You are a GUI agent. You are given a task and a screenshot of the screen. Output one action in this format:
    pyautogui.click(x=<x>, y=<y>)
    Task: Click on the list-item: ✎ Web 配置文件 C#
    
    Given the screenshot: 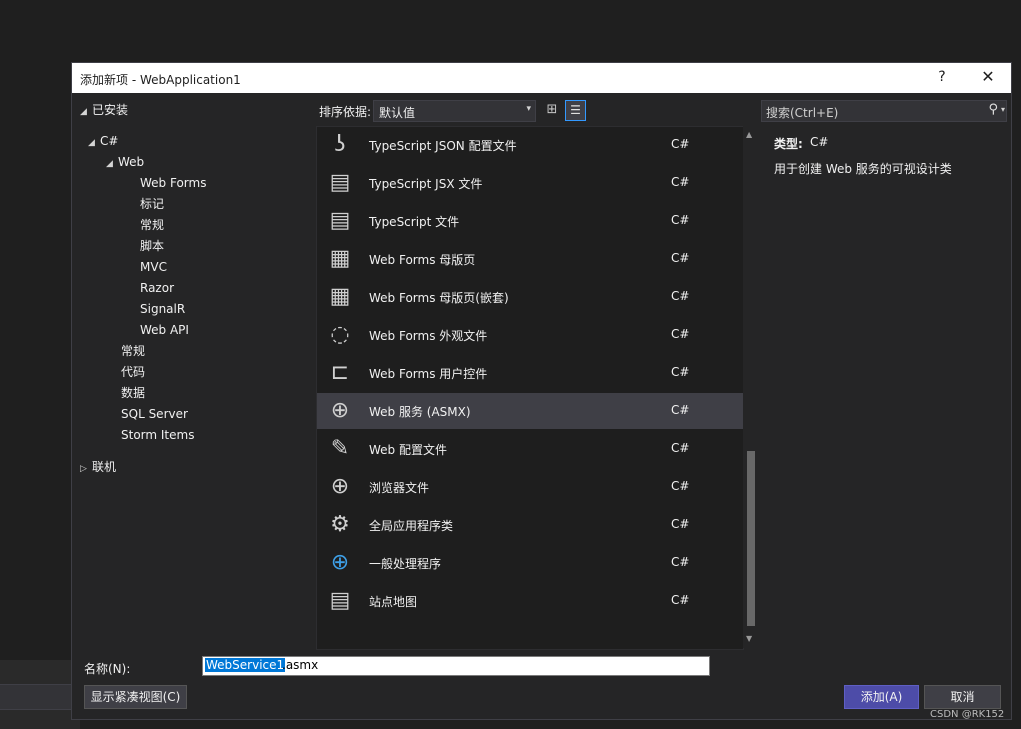 What is the action you would take?
    pyautogui.click(x=530, y=449)
    